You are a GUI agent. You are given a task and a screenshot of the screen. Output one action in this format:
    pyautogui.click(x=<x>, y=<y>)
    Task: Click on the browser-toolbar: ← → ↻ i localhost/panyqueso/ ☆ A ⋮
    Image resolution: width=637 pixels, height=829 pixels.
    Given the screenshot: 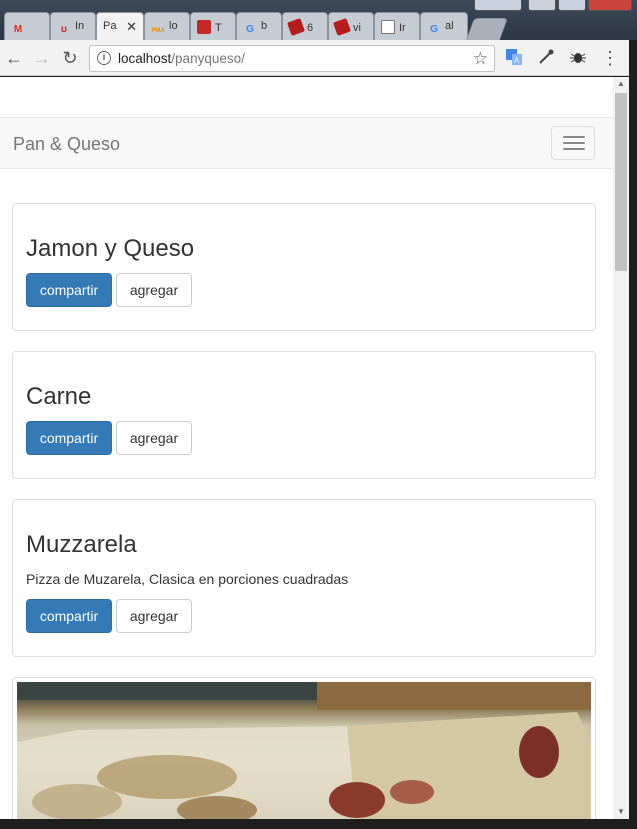 What is the action you would take?
    pyautogui.click(x=318, y=58)
    